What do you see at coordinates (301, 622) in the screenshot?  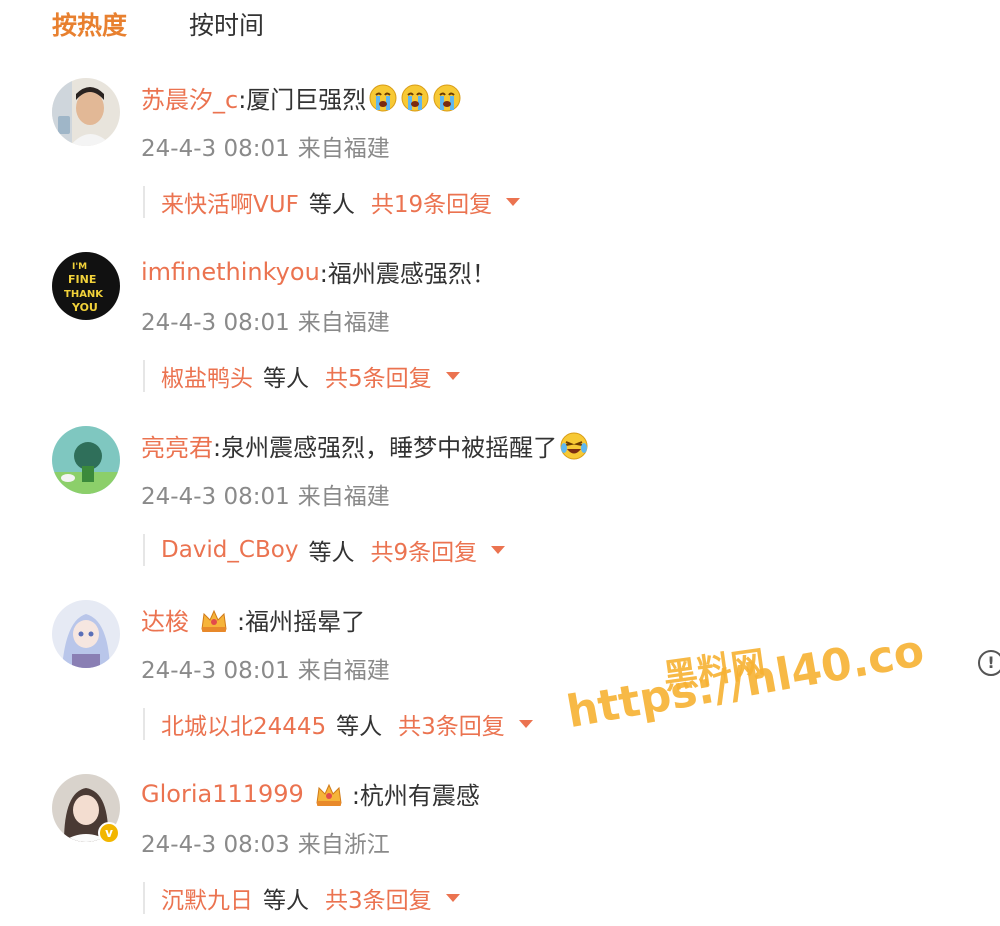 I see `comment-text: :福州摇晕了` at bounding box center [301, 622].